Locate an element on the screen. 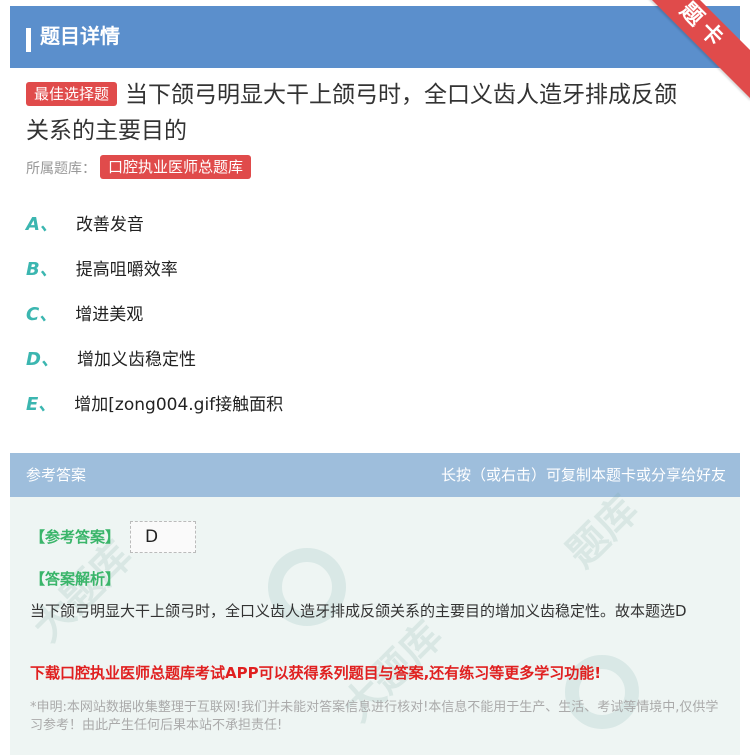 The image size is (750, 755). option-e: E、 增加[zong004.gif接触面积 is located at coordinates (154, 405).